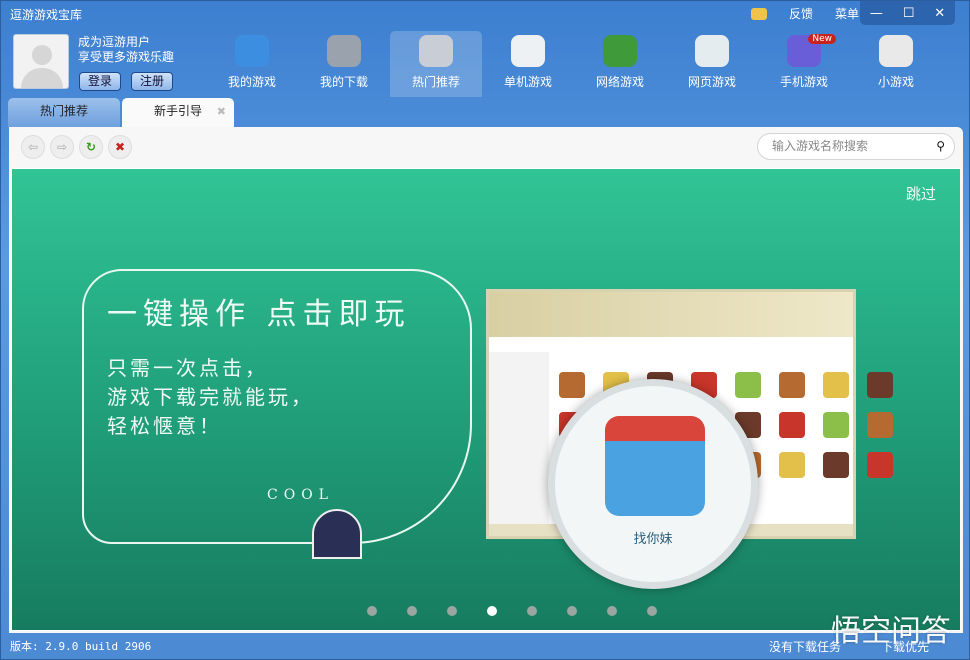 This screenshot has width=970, height=660. Describe the element at coordinates (940, 146) in the screenshot. I see `search-icon: ⚲` at that location.